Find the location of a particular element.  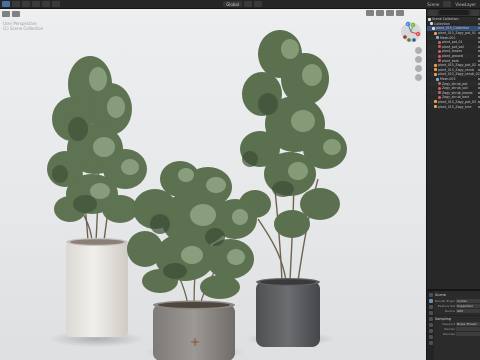

sampling-section-label: Sampling is located at coordinates (443, 318).